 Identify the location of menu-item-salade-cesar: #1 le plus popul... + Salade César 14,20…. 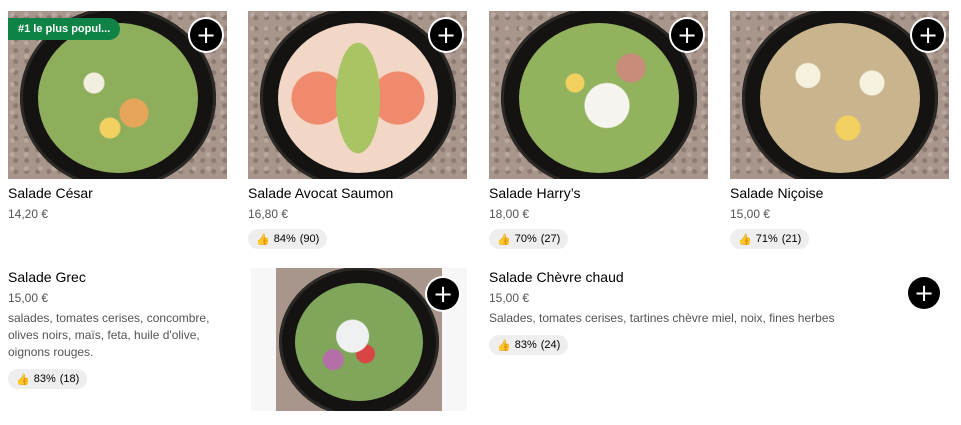
(117, 116).